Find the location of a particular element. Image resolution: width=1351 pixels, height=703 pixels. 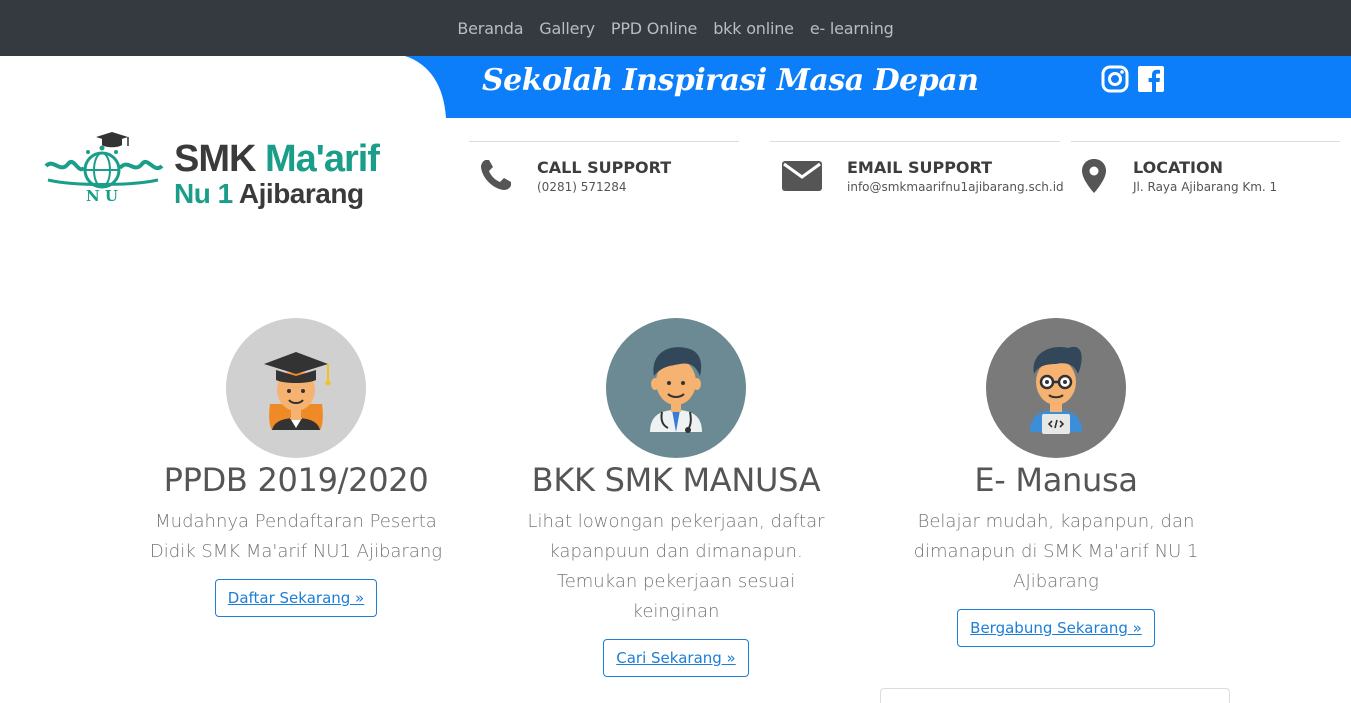

contact-title: EMAIL SUPPORT is located at coordinates (920, 167).